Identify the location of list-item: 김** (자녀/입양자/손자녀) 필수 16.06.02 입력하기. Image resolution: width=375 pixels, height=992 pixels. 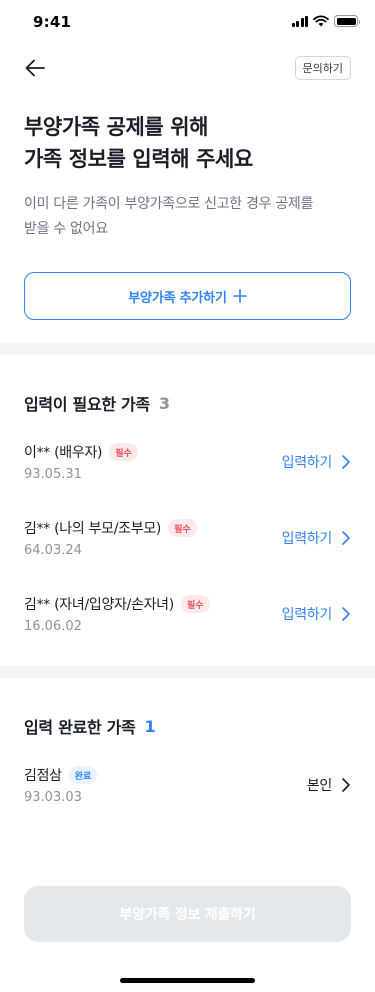
(187, 617).